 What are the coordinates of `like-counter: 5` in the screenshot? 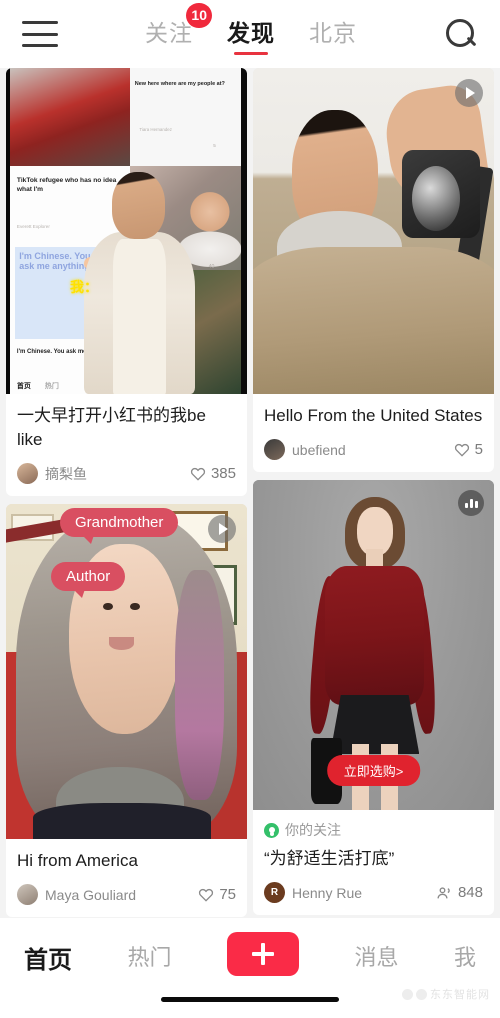 It's located at (468, 449).